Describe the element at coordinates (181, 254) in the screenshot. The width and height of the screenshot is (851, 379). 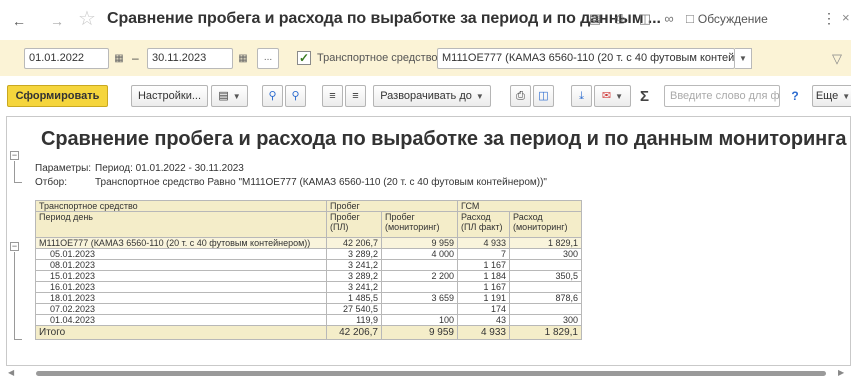
I see `row-date: 05.01.2023` at that location.